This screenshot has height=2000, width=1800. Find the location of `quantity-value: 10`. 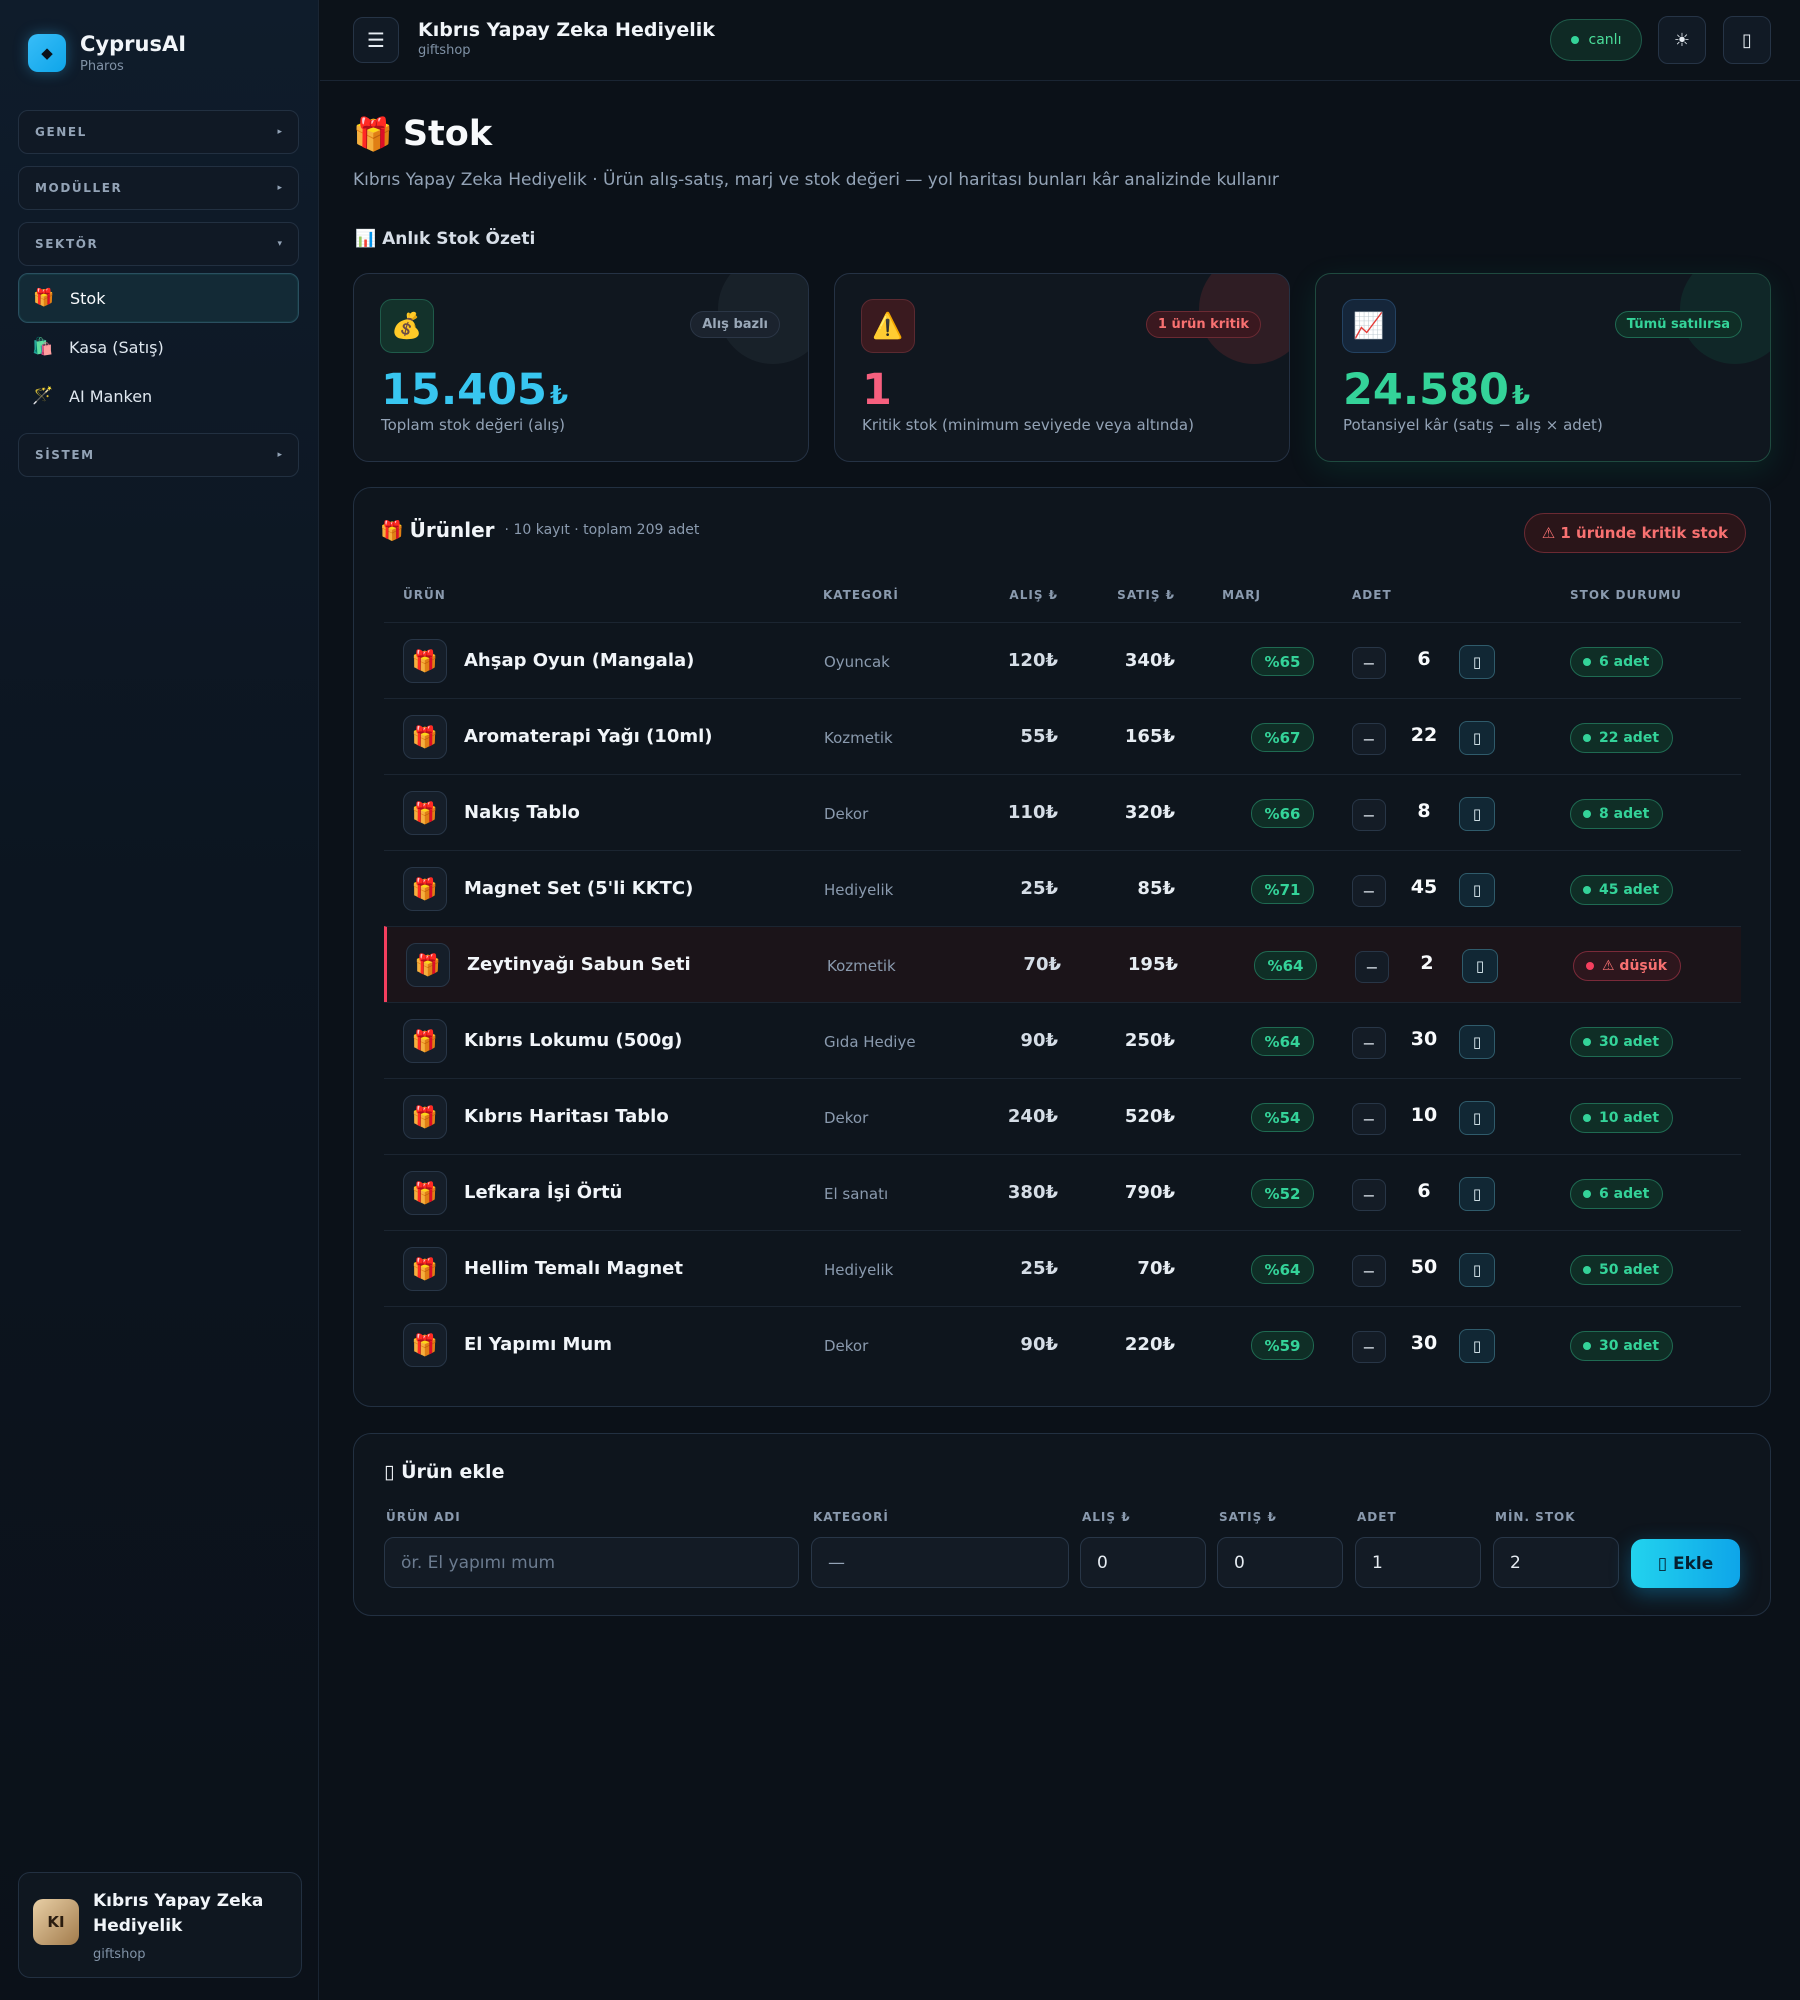

quantity-value: 10 is located at coordinates (1424, 1115).